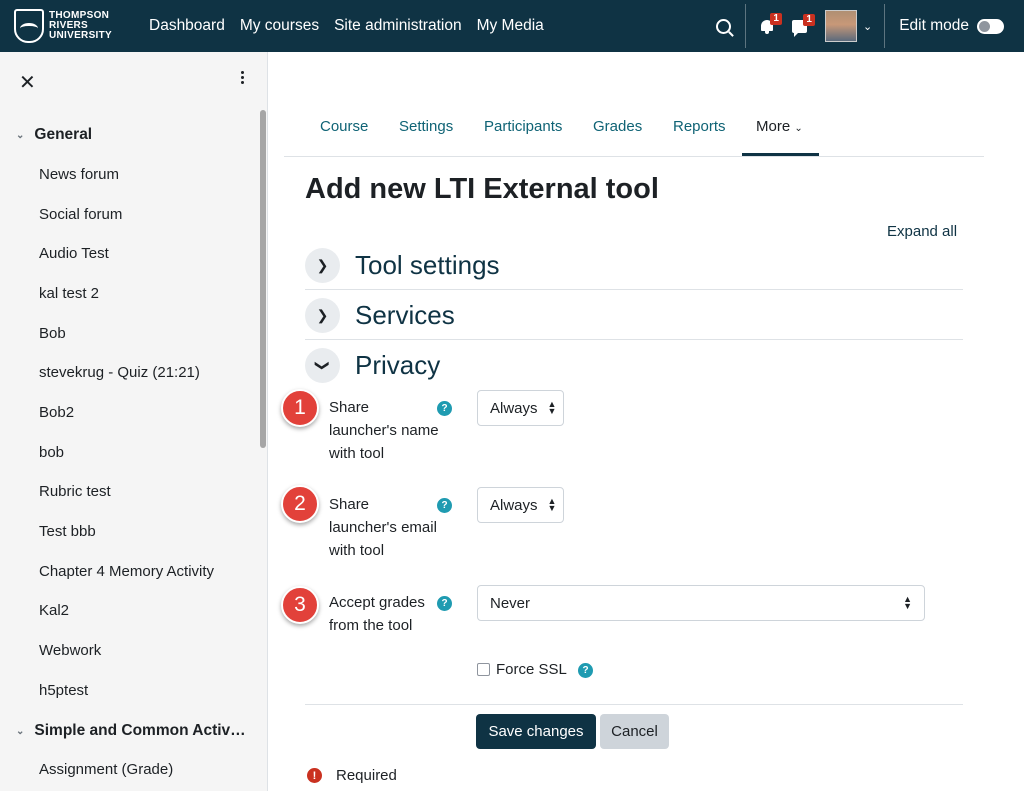 The height and width of the screenshot is (791, 1024). What do you see at coordinates (74, 253) in the screenshot?
I see `sidebar-item: Audio Test` at bounding box center [74, 253].